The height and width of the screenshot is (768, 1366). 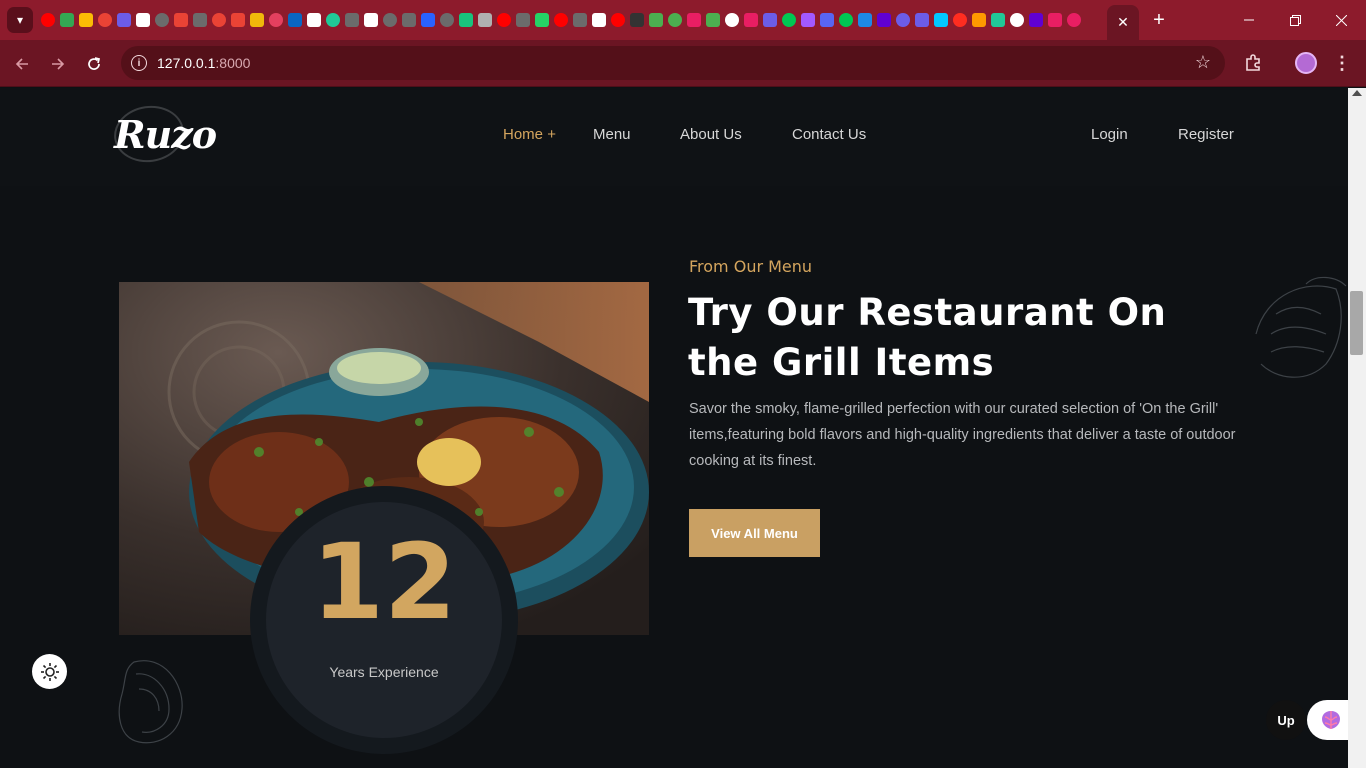 I want to click on register-link: Register, so click(x=1206, y=134).